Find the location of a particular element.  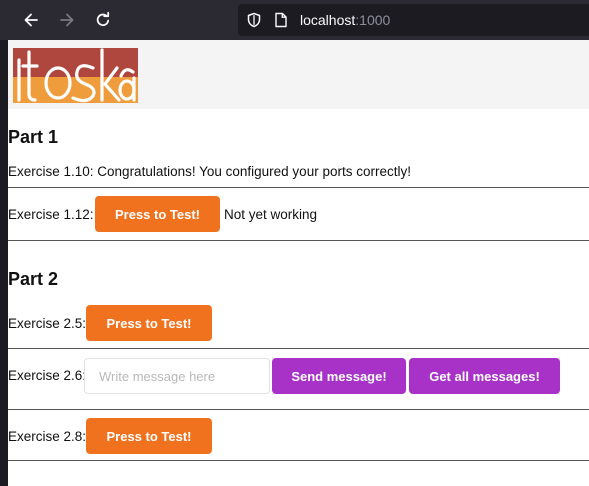

exercise-1-12-status: Not yet working is located at coordinates (271, 214).